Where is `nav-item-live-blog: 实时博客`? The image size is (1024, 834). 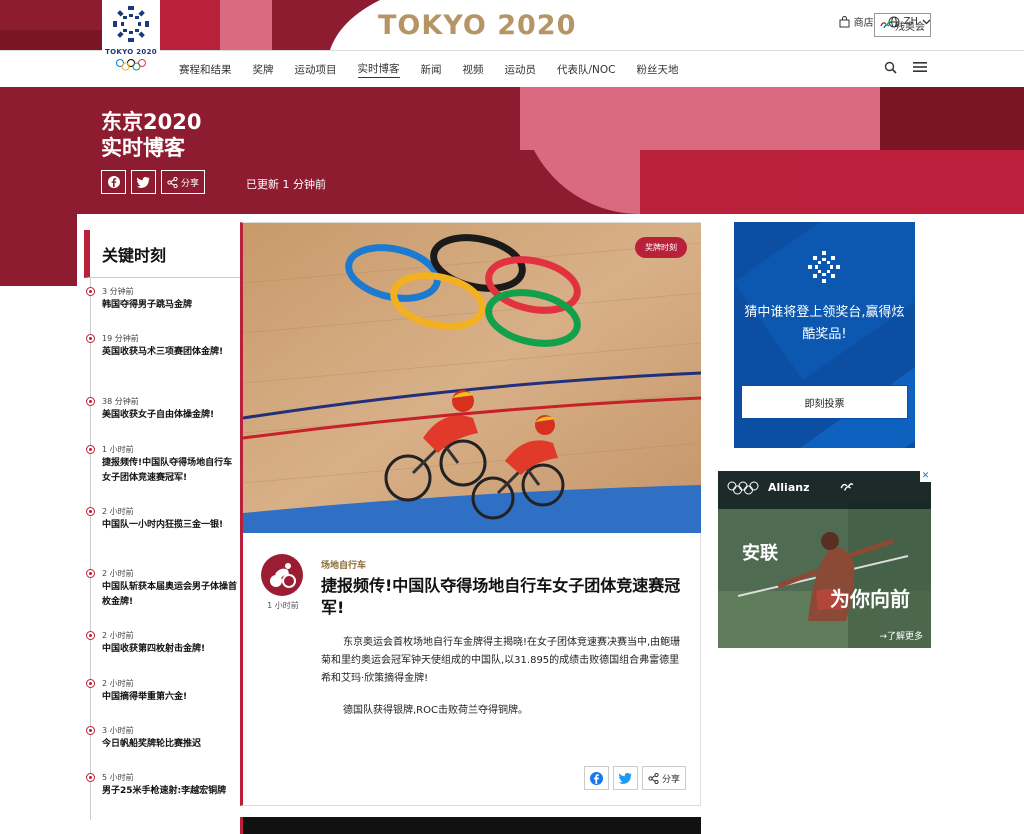
nav-item-live-blog: 实时博客 is located at coordinates (378, 69).